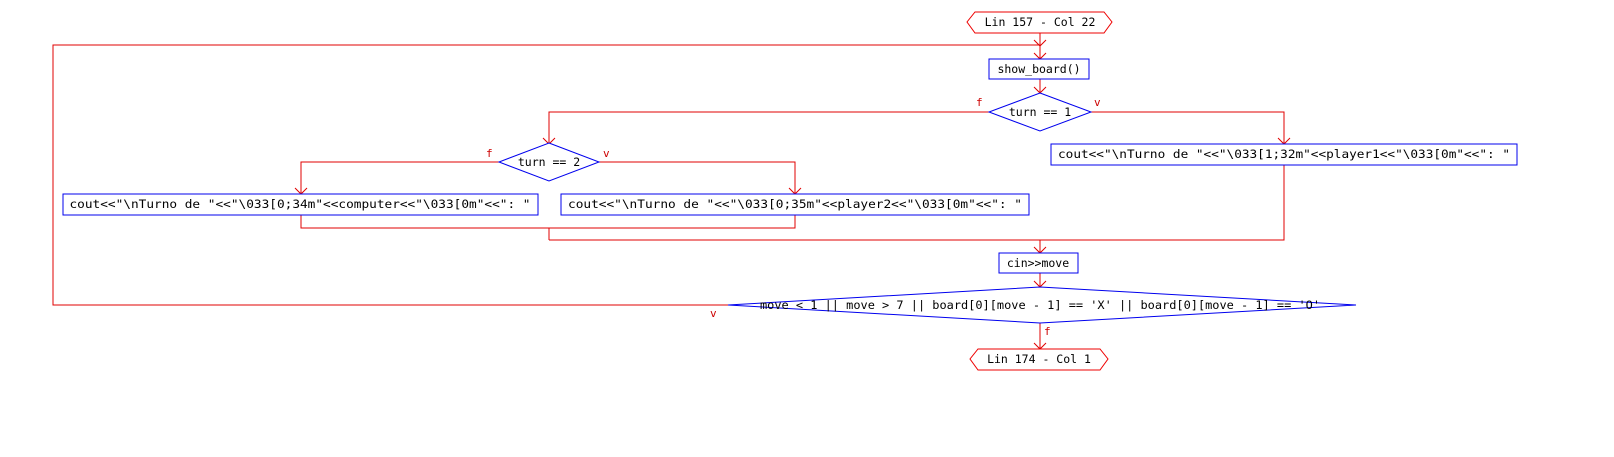  Describe the element at coordinates (1188, 127) in the screenshot. I see `edge-decision1-true` at that location.